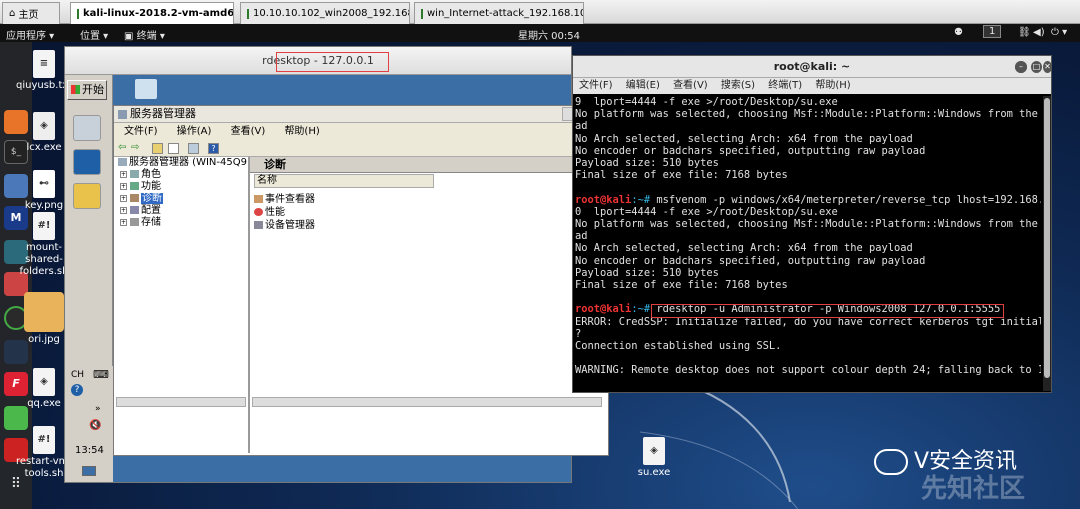  What do you see at coordinates (290, 225) in the screenshot?
I see `list-item-label: 设备管理器` at bounding box center [290, 225].